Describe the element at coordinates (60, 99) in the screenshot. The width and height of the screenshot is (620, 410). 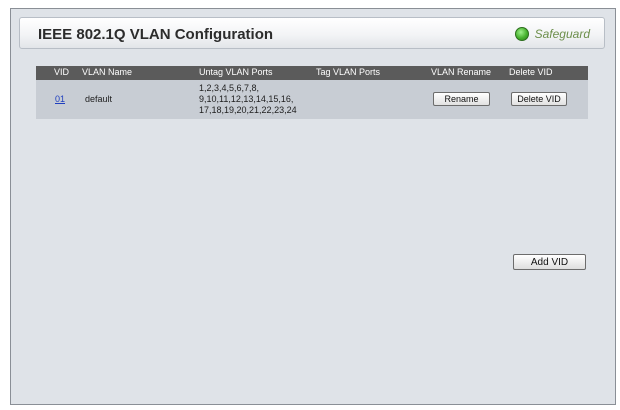
I see `vid-link: 01` at that location.